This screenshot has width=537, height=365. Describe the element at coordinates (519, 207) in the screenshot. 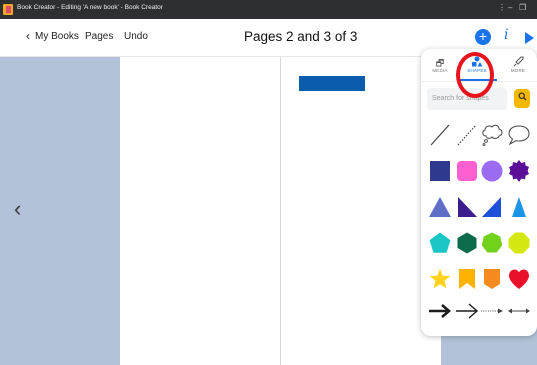

I see `narrow-triangle-shape` at that location.